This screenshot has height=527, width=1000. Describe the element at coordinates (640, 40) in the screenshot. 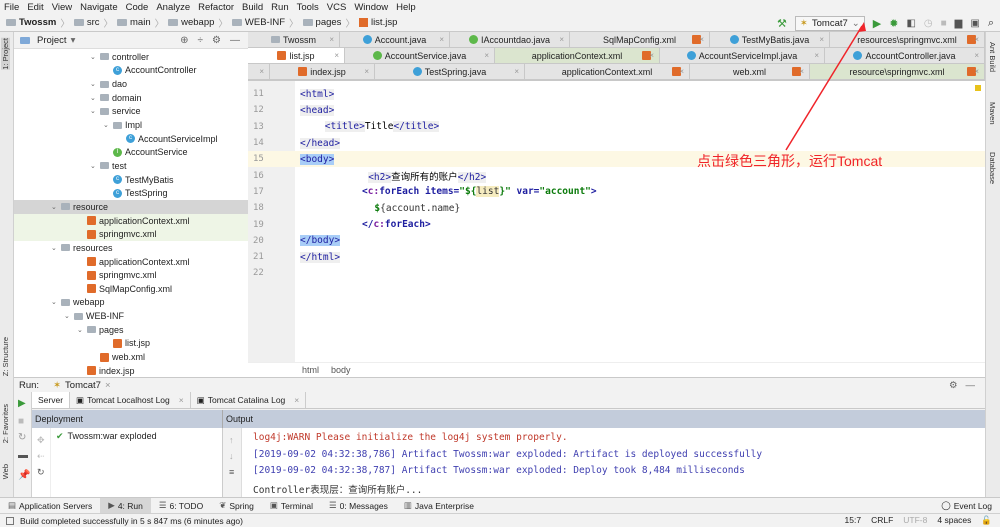

I see `editor-tab: SqlMapConfig.xml ×` at that location.